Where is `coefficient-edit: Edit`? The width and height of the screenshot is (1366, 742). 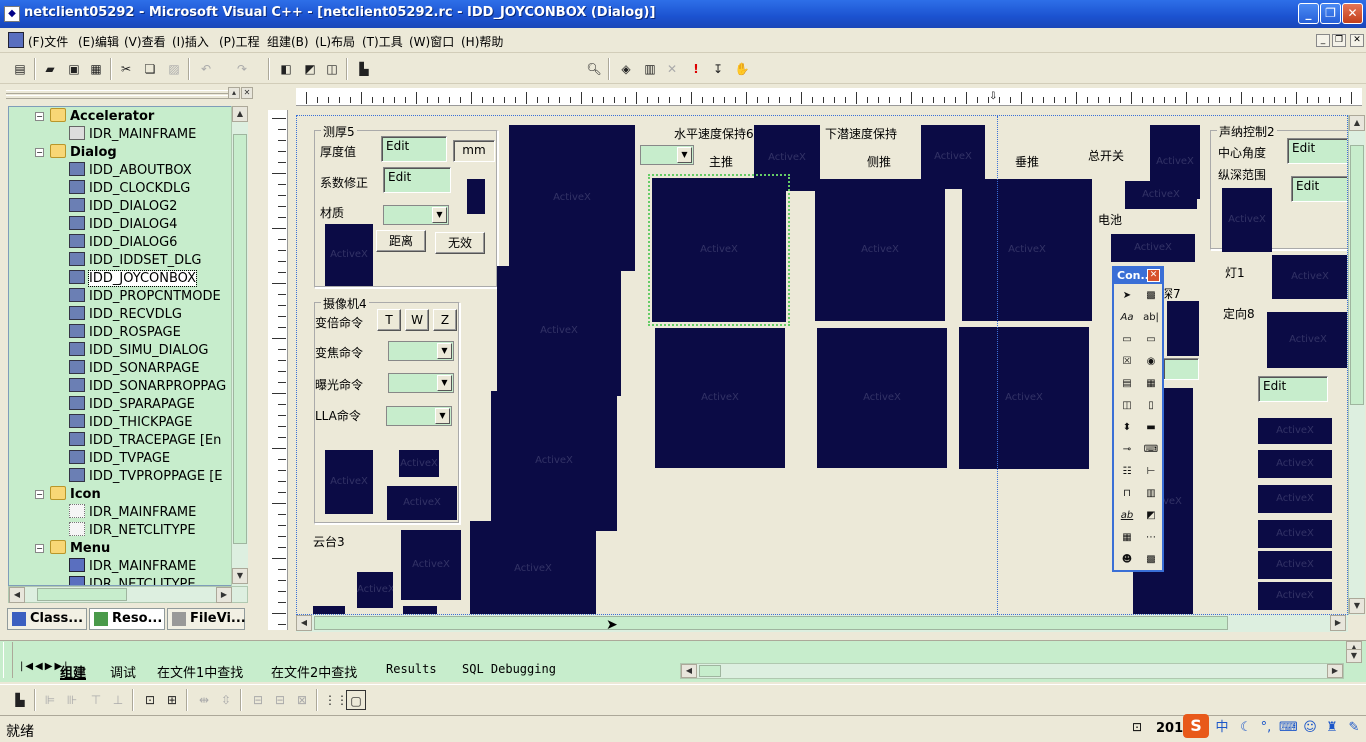
coefficient-edit: Edit is located at coordinates (417, 180).